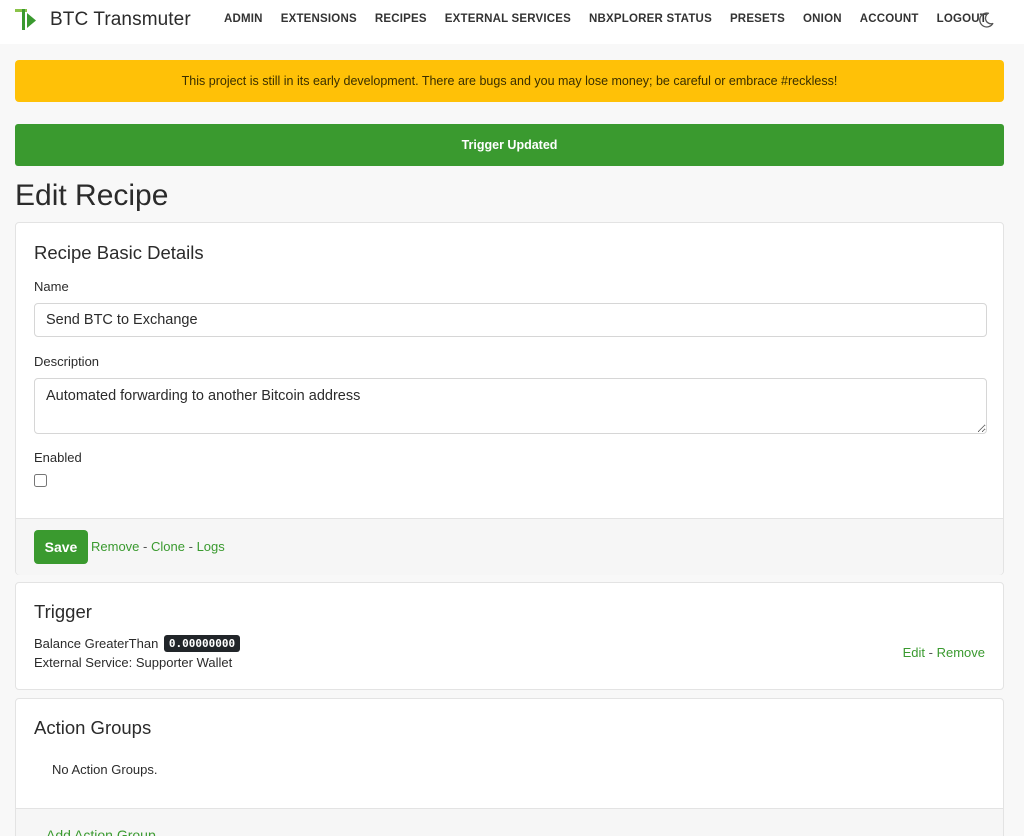 The image size is (1024, 836). Describe the element at coordinates (757, 19) in the screenshot. I see `nav-presets: PRESETS` at that location.